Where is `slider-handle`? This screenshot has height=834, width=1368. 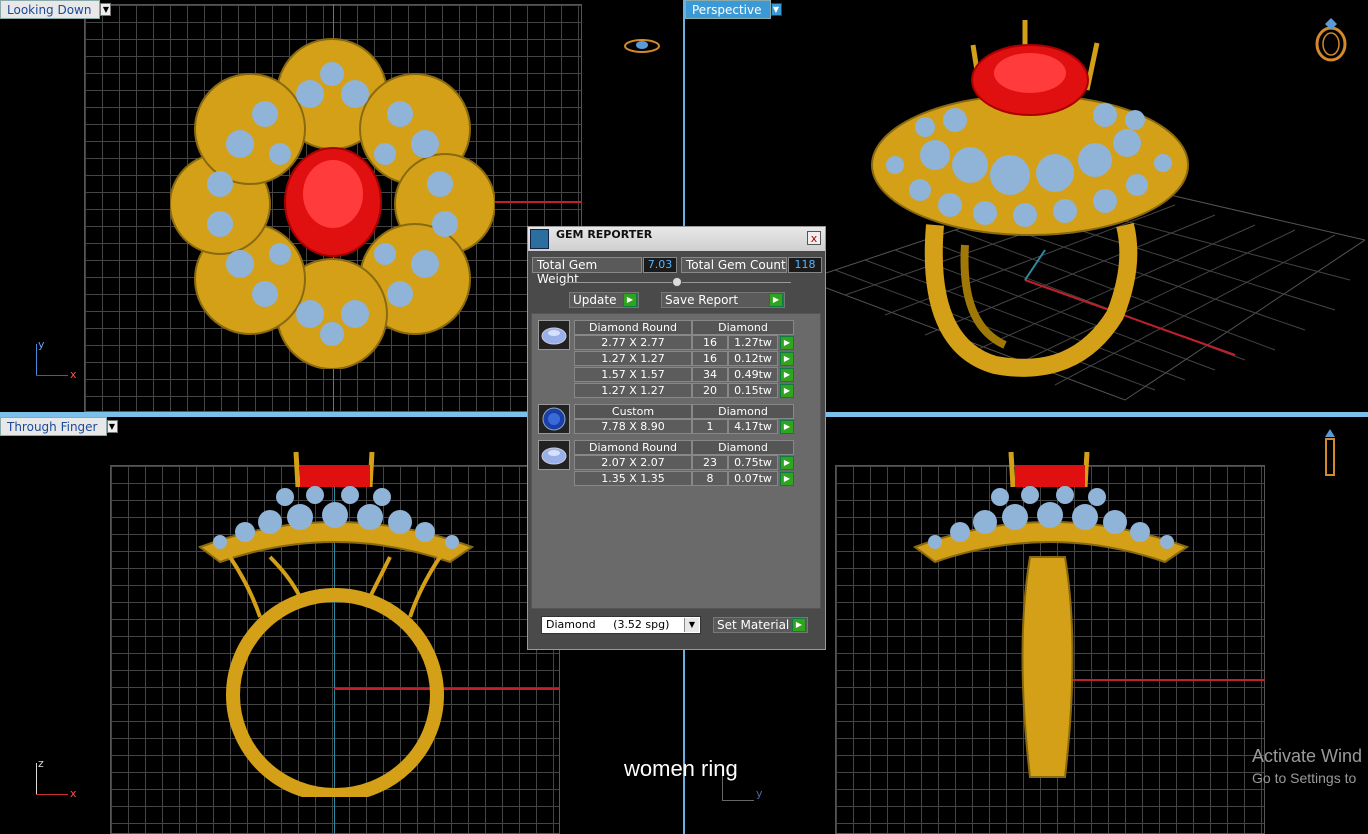
slider-handle is located at coordinates (677, 282).